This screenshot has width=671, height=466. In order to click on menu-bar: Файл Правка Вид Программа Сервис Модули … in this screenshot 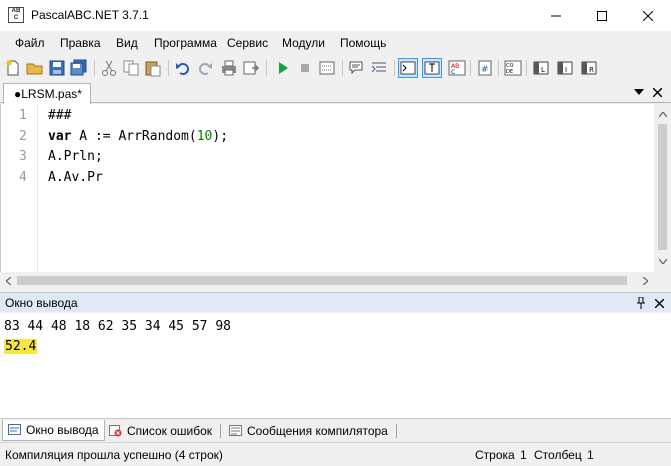, I will do `click(335, 43)`.